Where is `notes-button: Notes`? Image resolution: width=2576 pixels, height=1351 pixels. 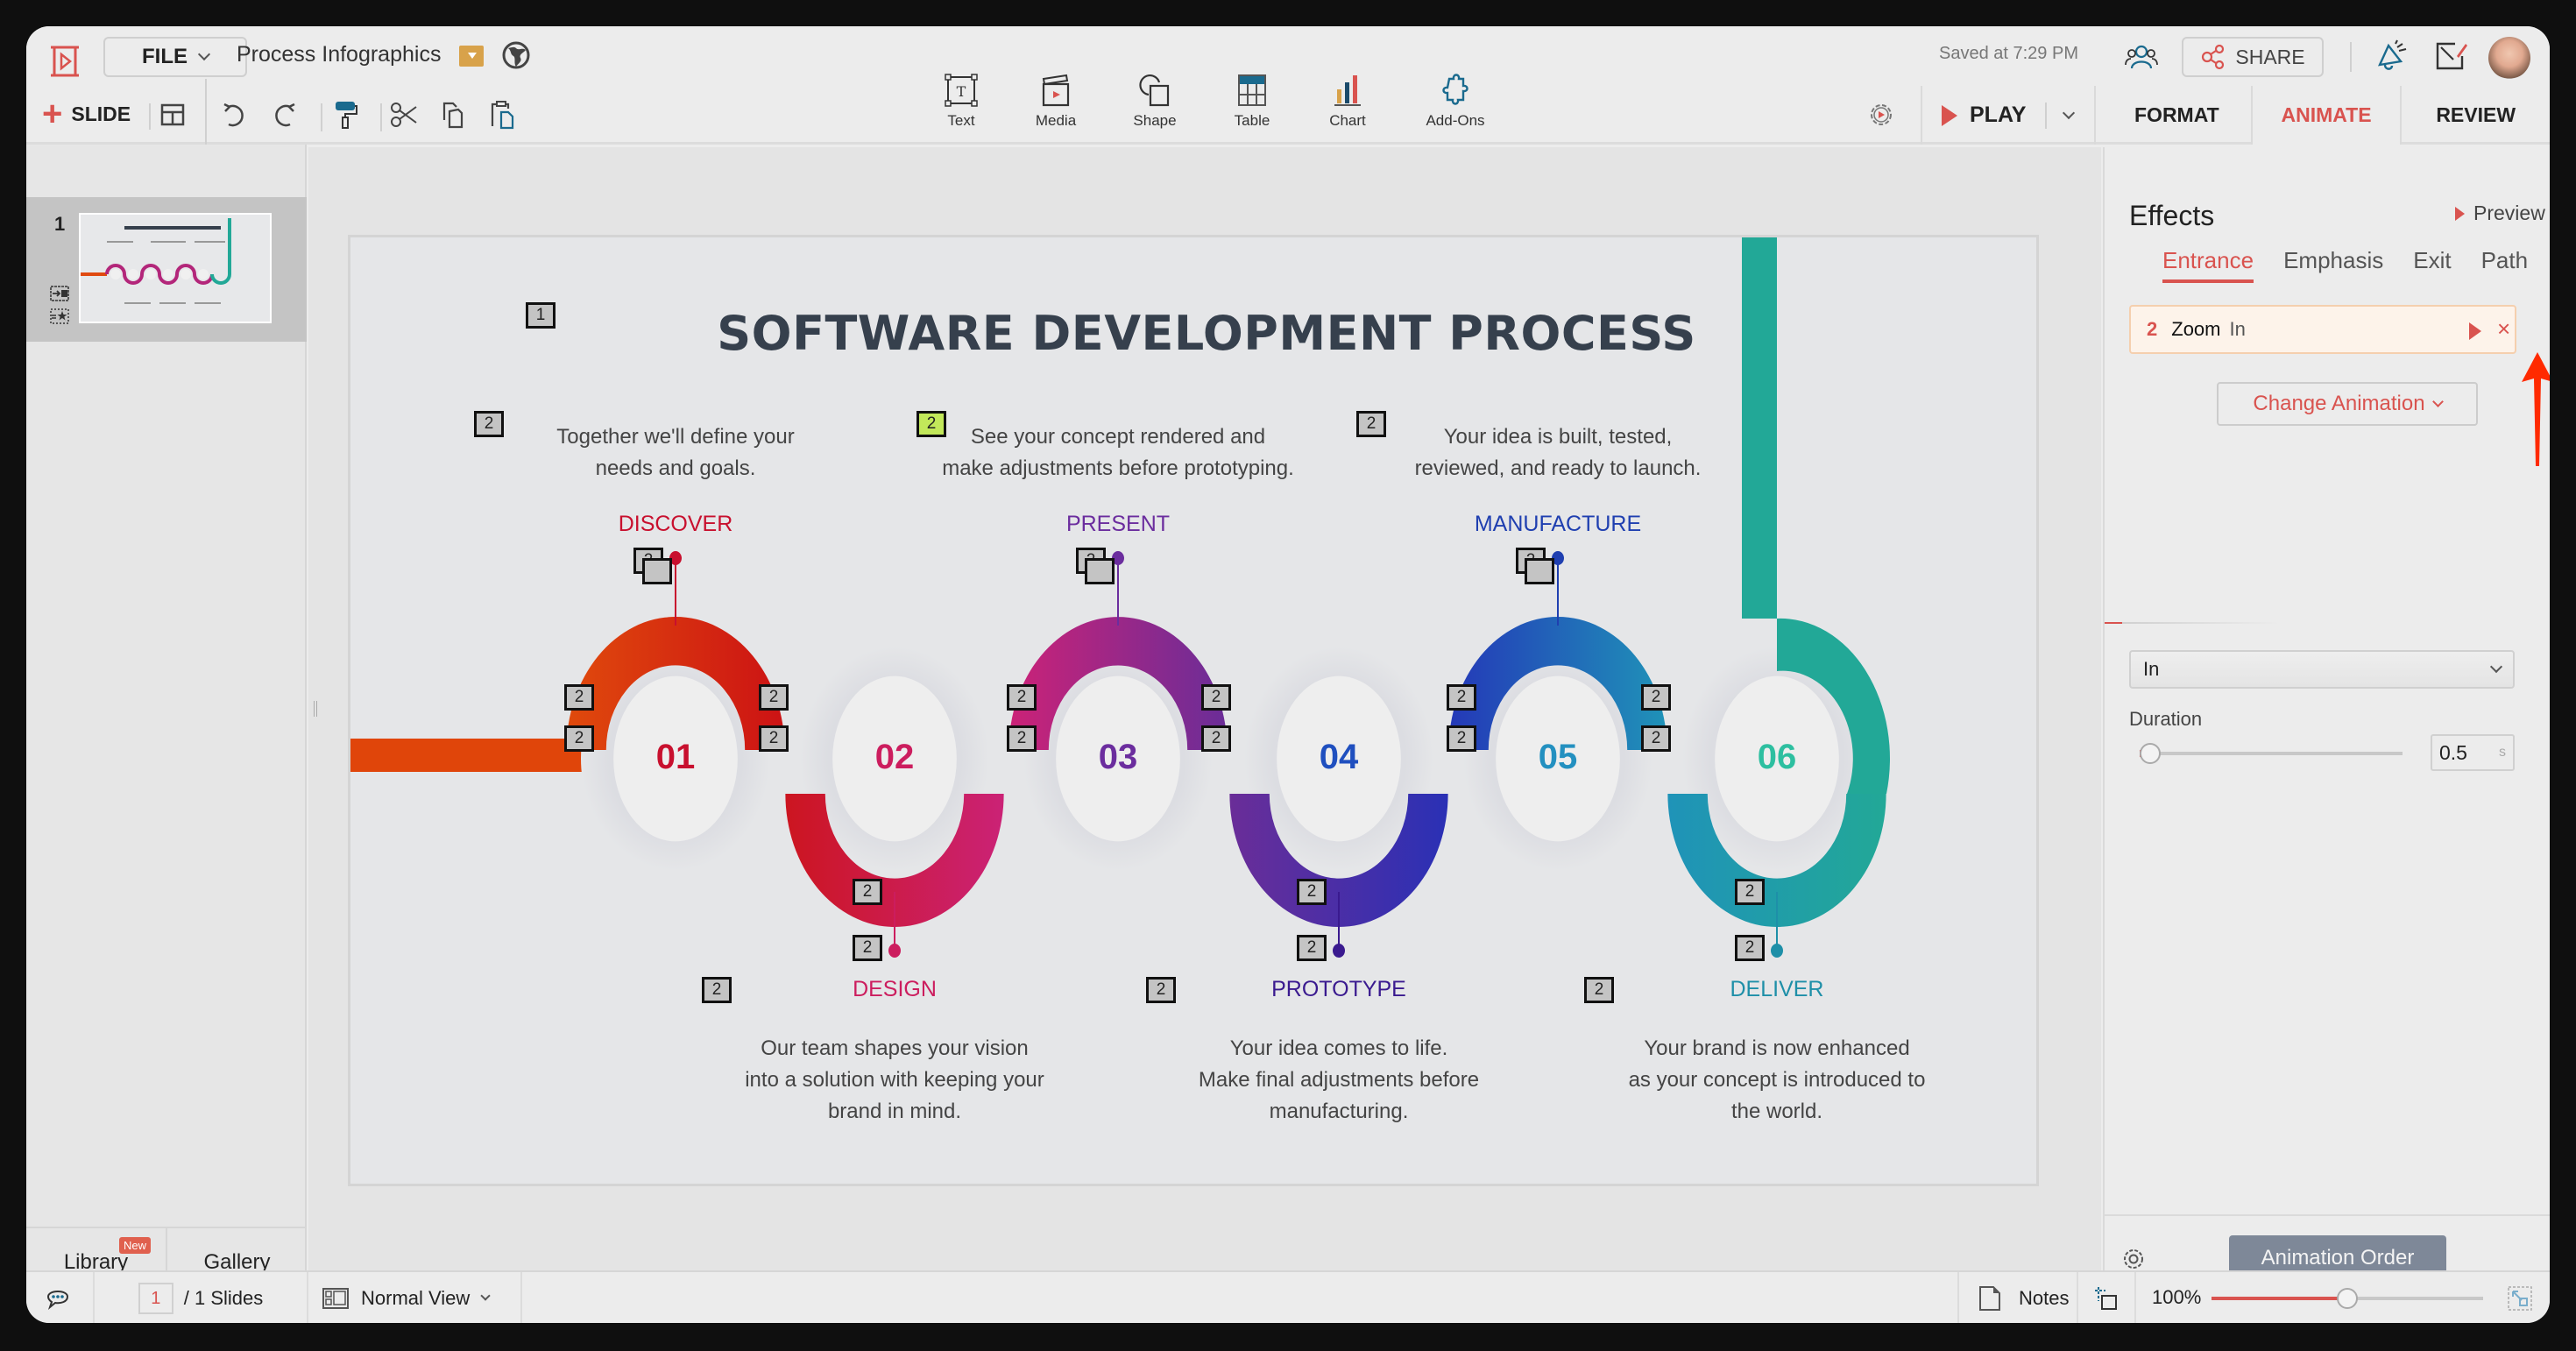 notes-button: Notes is located at coordinates (2017, 1297).